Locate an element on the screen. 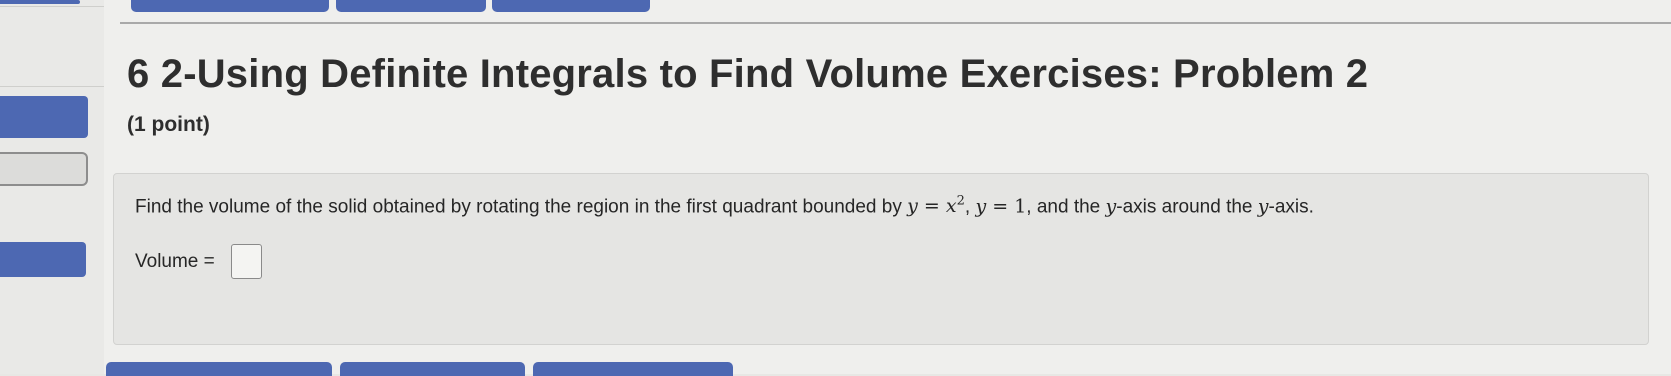 This screenshot has height=376, width=1671. point-value: (1 point) is located at coordinates (168, 124).